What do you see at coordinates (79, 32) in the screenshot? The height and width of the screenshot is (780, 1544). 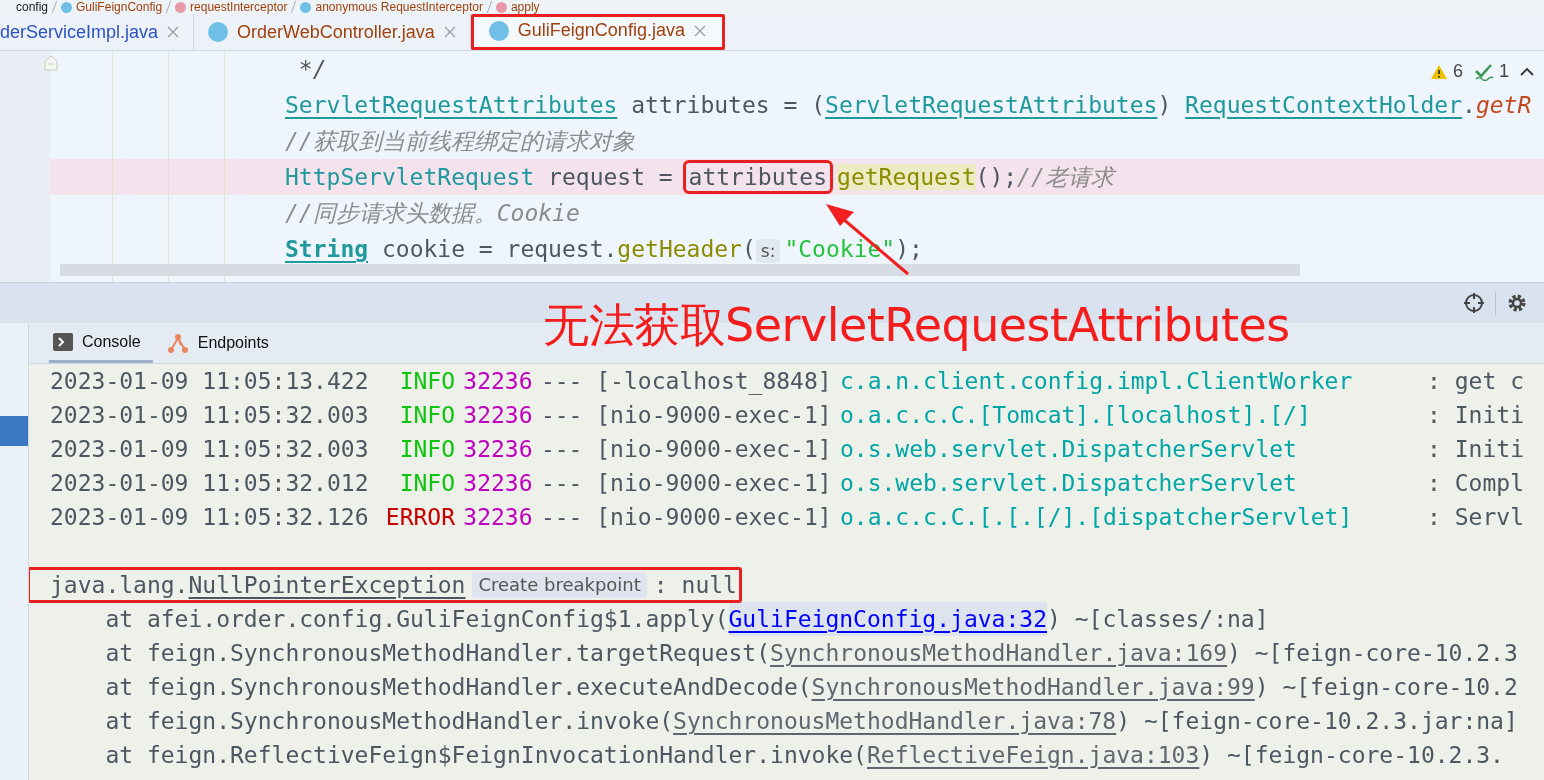 I see `tab-label: derServiceImpl.java` at bounding box center [79, 32].